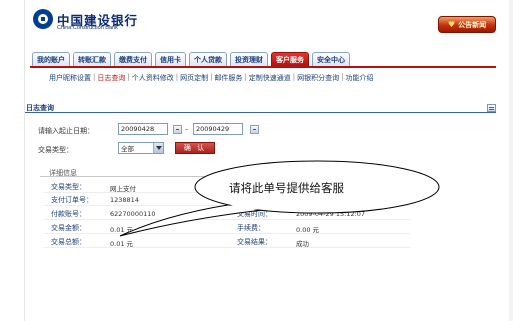 This screenshot has height=321, width=513. What do you see at coordinates (263, 67) in the screenshot?
I see `nav-divider` at bounding box center [263, 67].